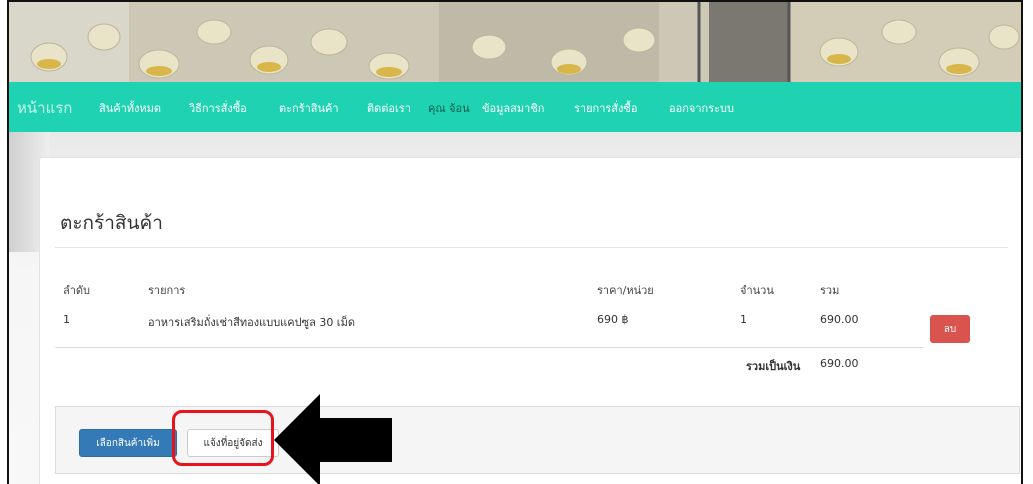  What do you see at coordinates (218, 108) in the screenshot?
I see `nav-how-to-order-link: วิธีการสั่งซื้อ` at bounding box center [218, 108].